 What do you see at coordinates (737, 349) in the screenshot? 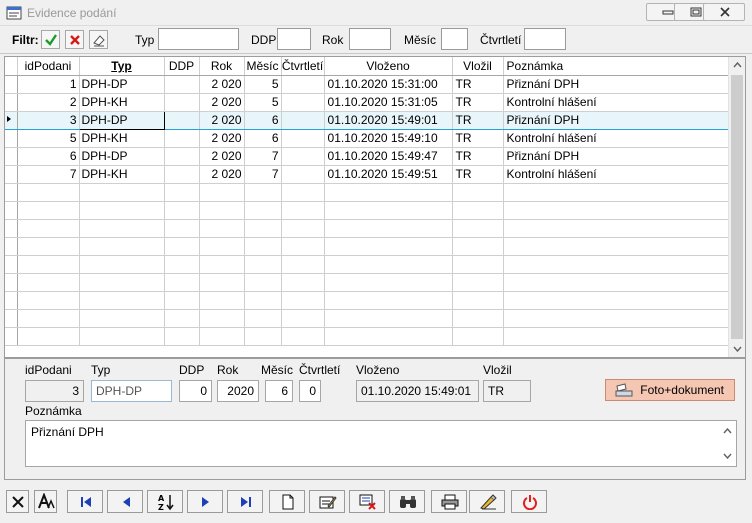
I see `scroll-down-icon` at bounding box center [737, 349].